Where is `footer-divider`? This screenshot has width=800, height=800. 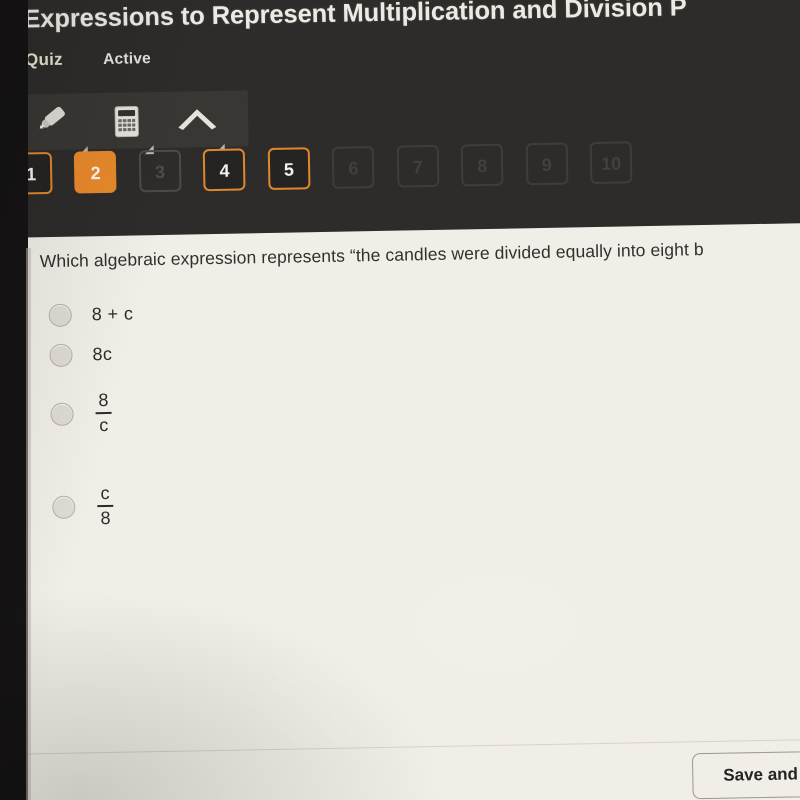 footer-divider is located at coordinates (409, 746).